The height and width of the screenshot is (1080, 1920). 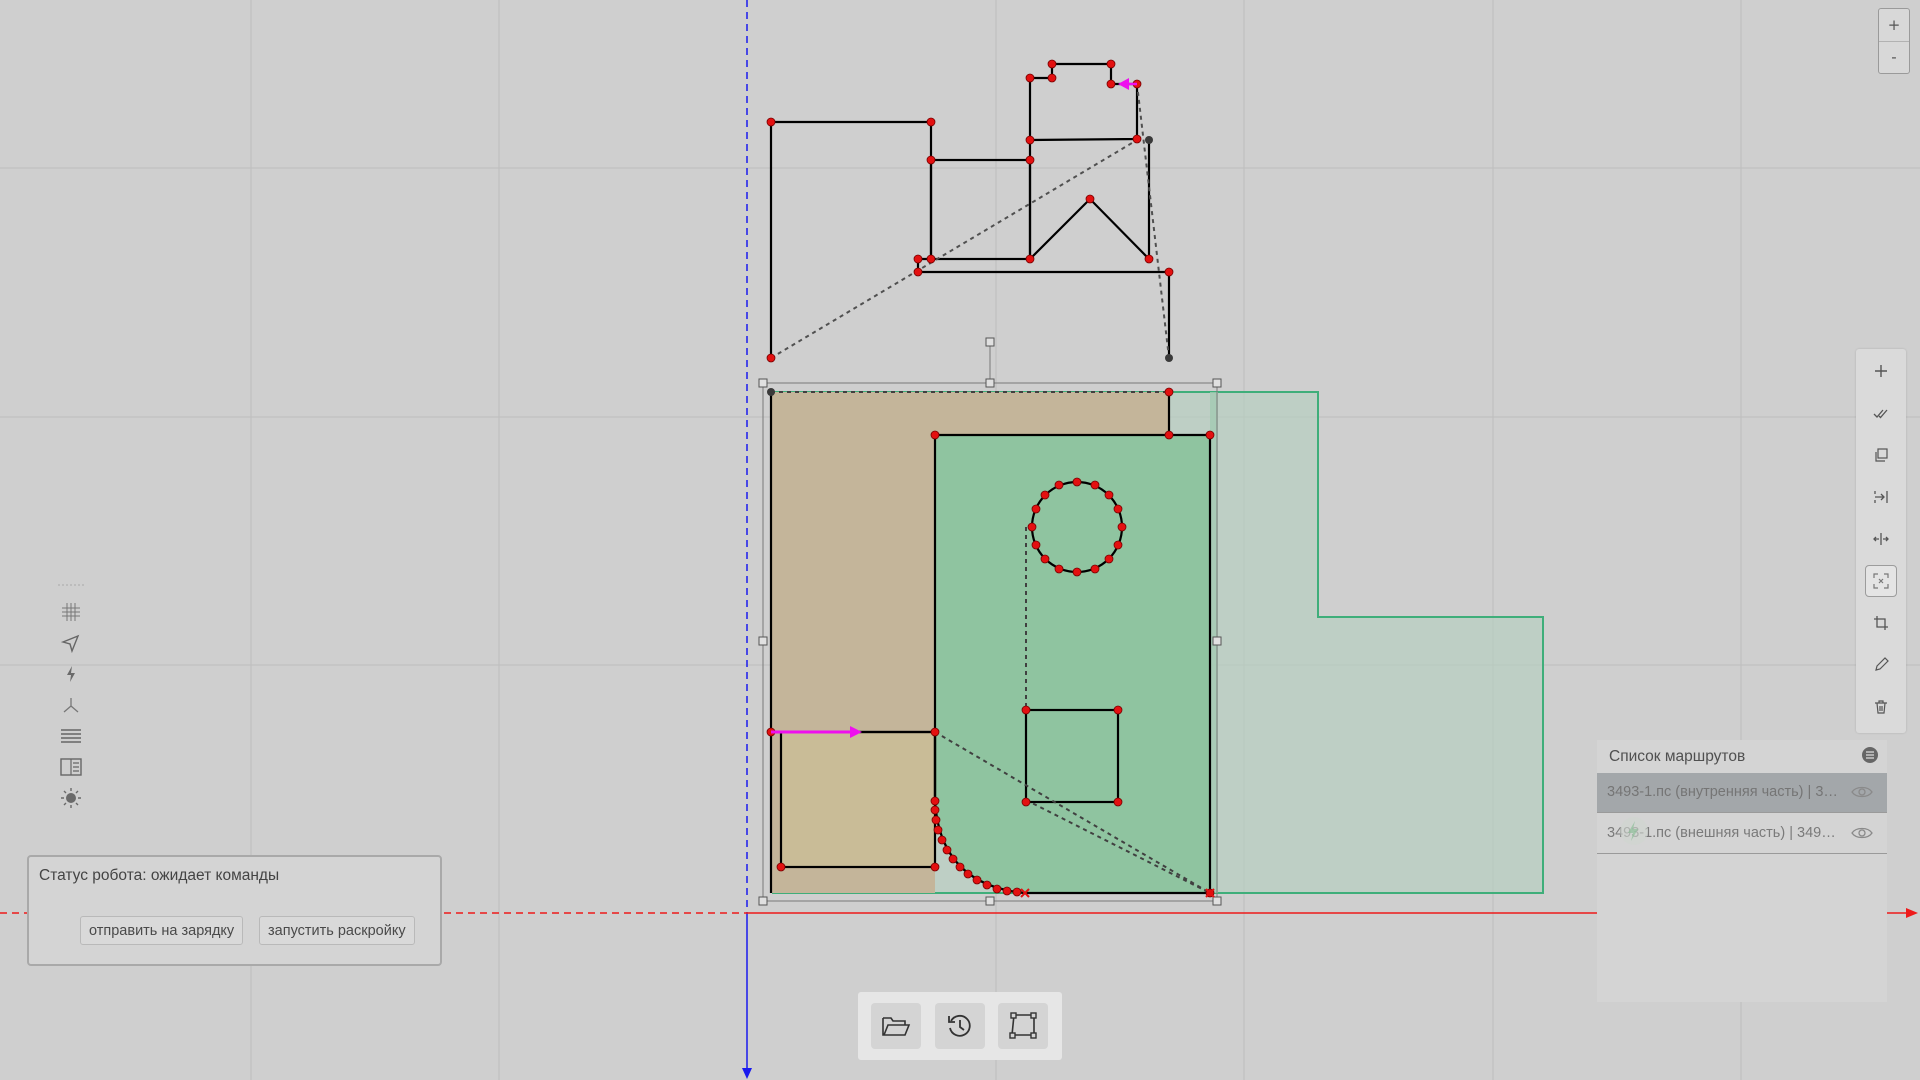 What do you see at coordinates (1677, 756) in the screenshot?
I see `routes-title: Список маршрутов` at bounding box center [1677, 756].